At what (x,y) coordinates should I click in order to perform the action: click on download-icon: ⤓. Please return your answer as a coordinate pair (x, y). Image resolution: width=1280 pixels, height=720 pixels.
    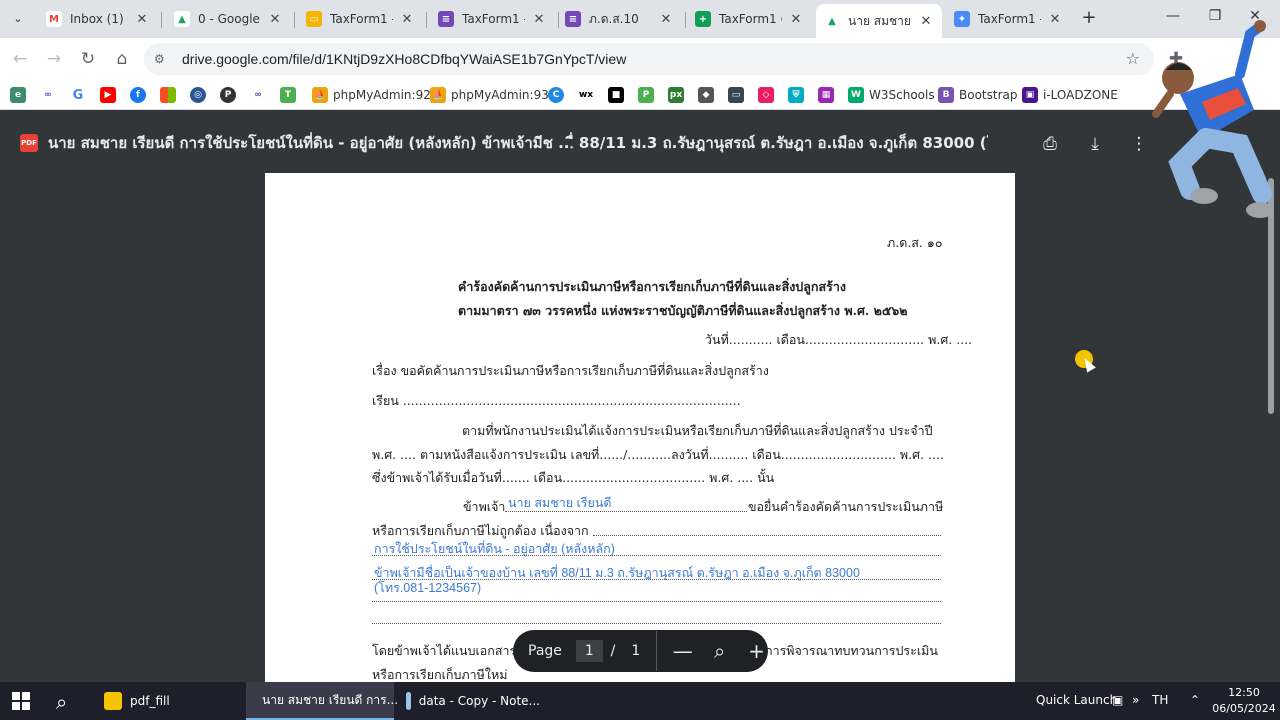
    Looking at the image, I should click on (1095, 145).